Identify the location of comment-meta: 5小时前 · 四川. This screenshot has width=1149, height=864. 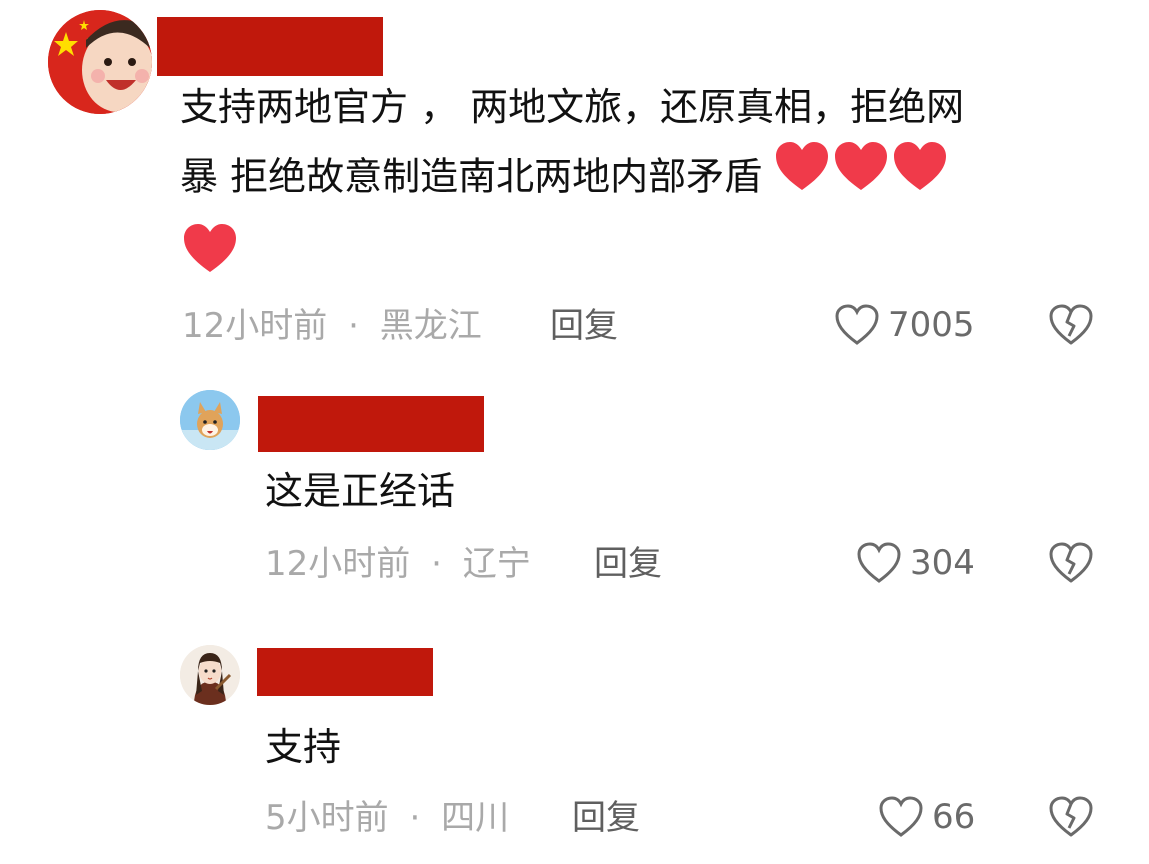
(387, 818).